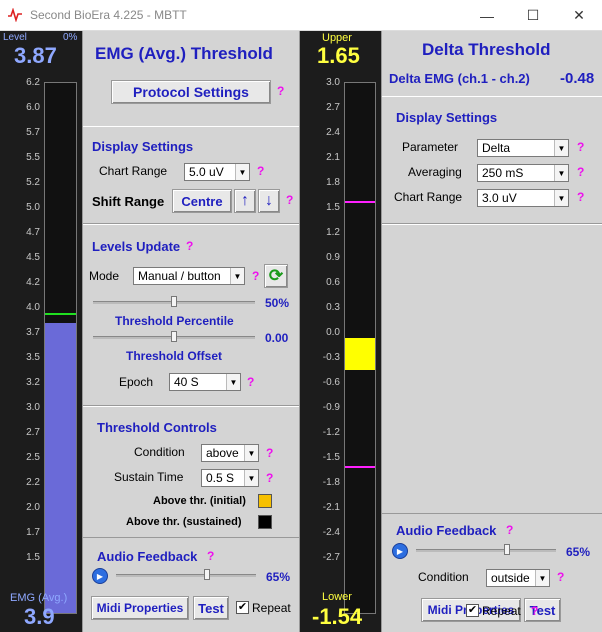 This screenshot has height=632, width=602. What do you see at coordinates (245, 201) in the screenshot?
I see `shift-up-icon: ↑` at bounding box center [245, 201].